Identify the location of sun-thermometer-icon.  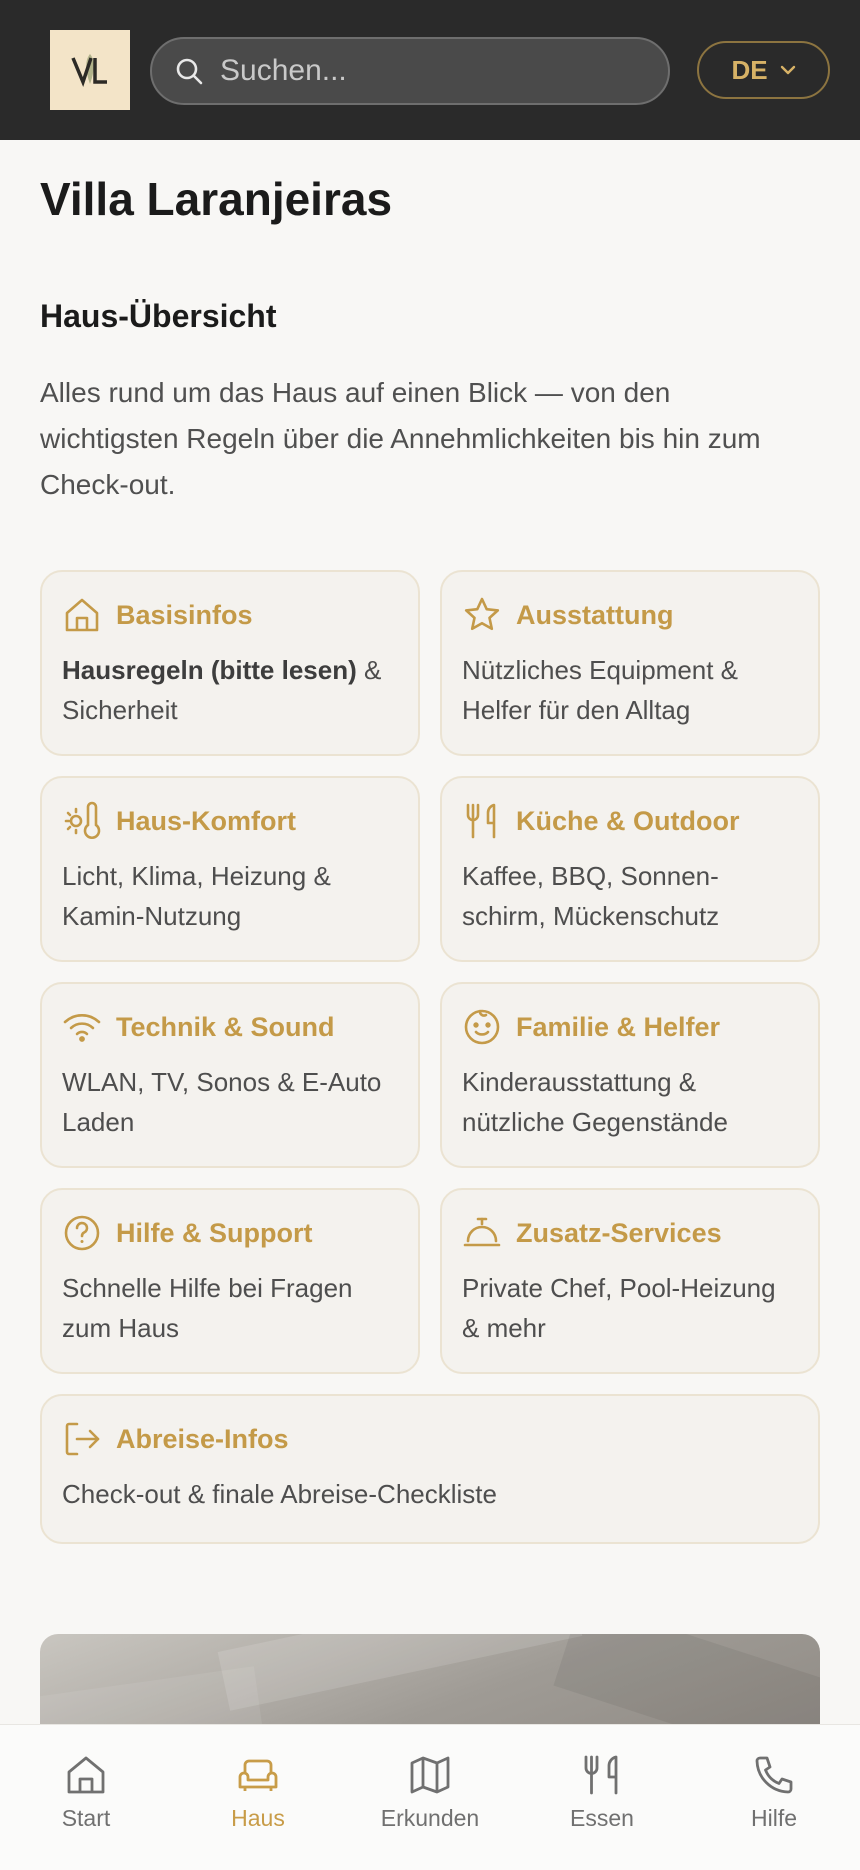
(82, 821).